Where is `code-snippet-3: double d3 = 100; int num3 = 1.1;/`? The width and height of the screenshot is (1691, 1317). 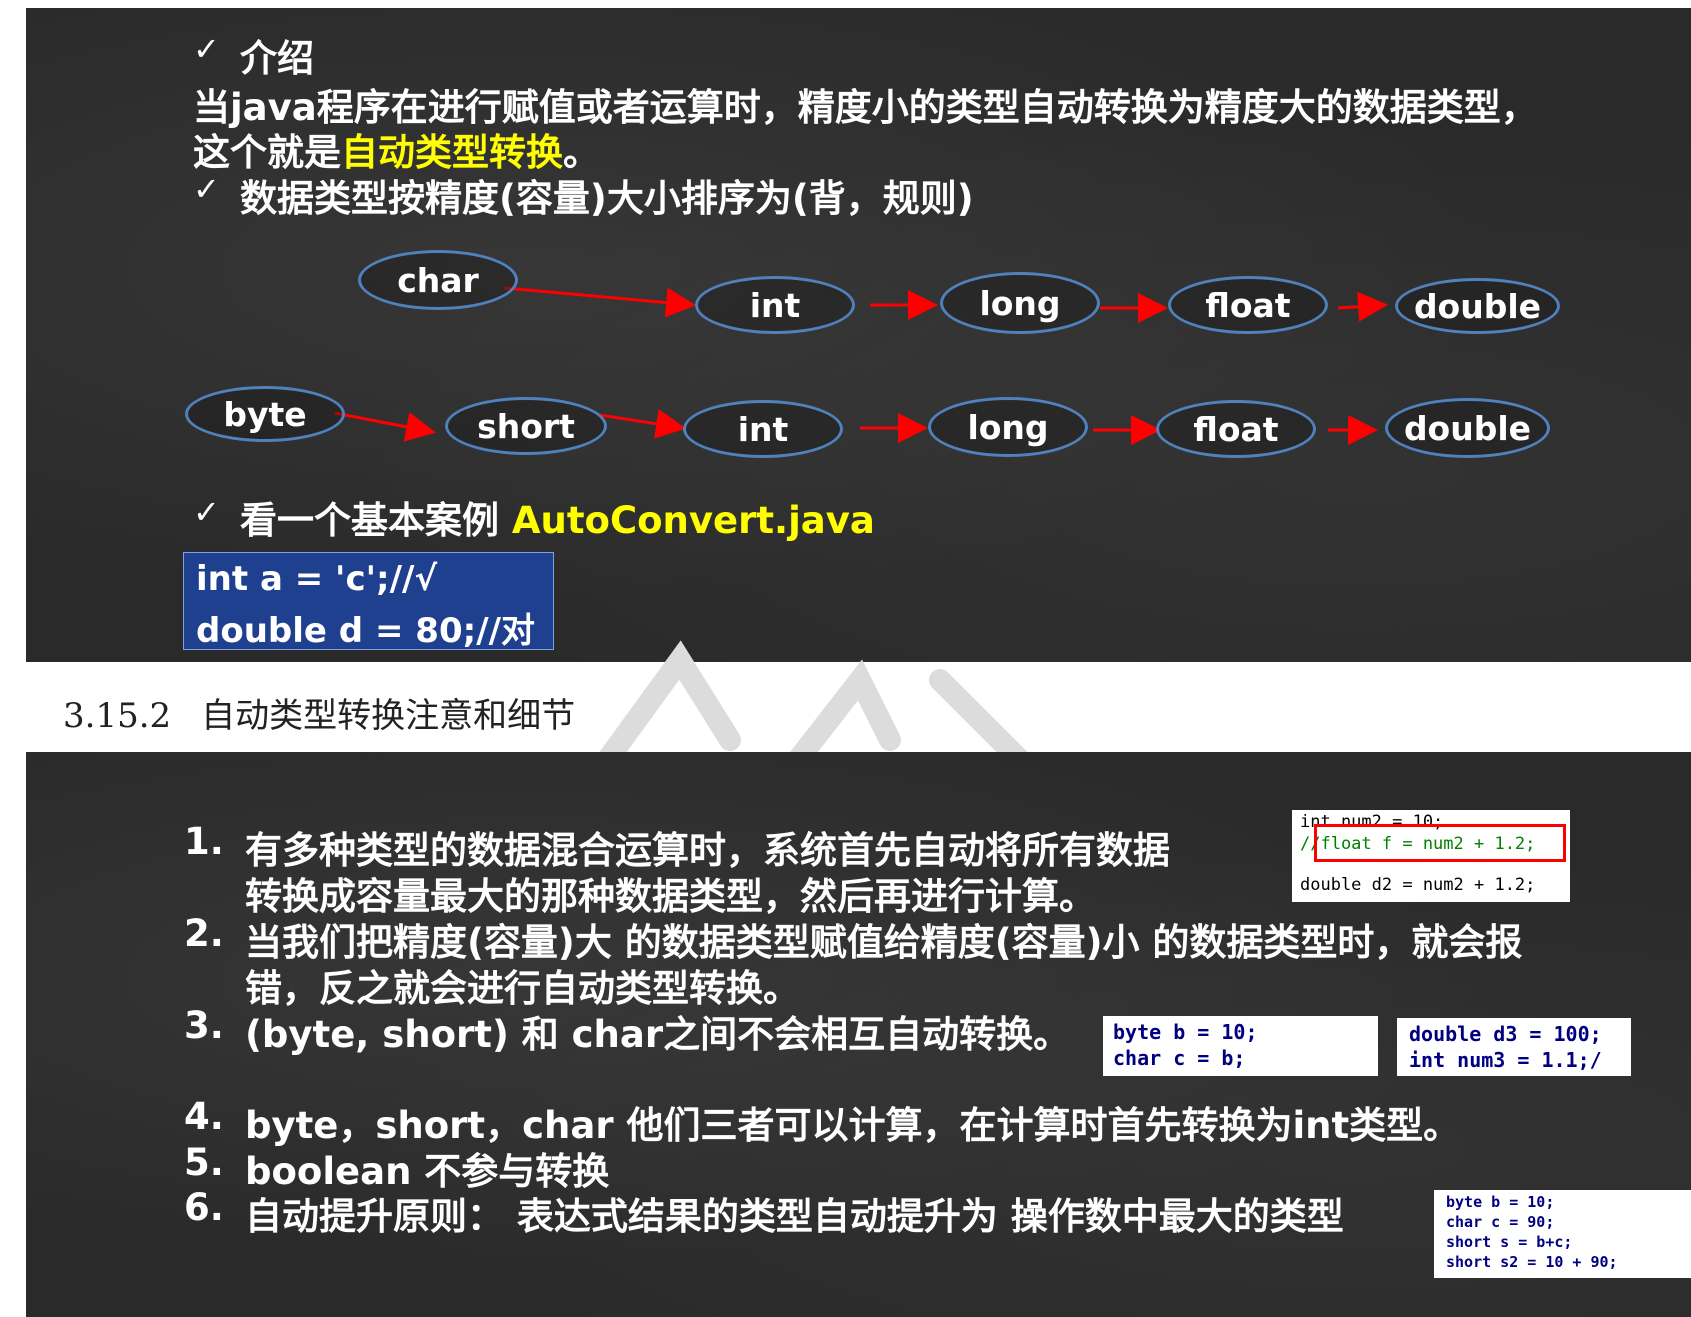 code-snippet-3: double d3 = 100; int num3 = 1.1;/ is located at coordinates (1514, 1047).